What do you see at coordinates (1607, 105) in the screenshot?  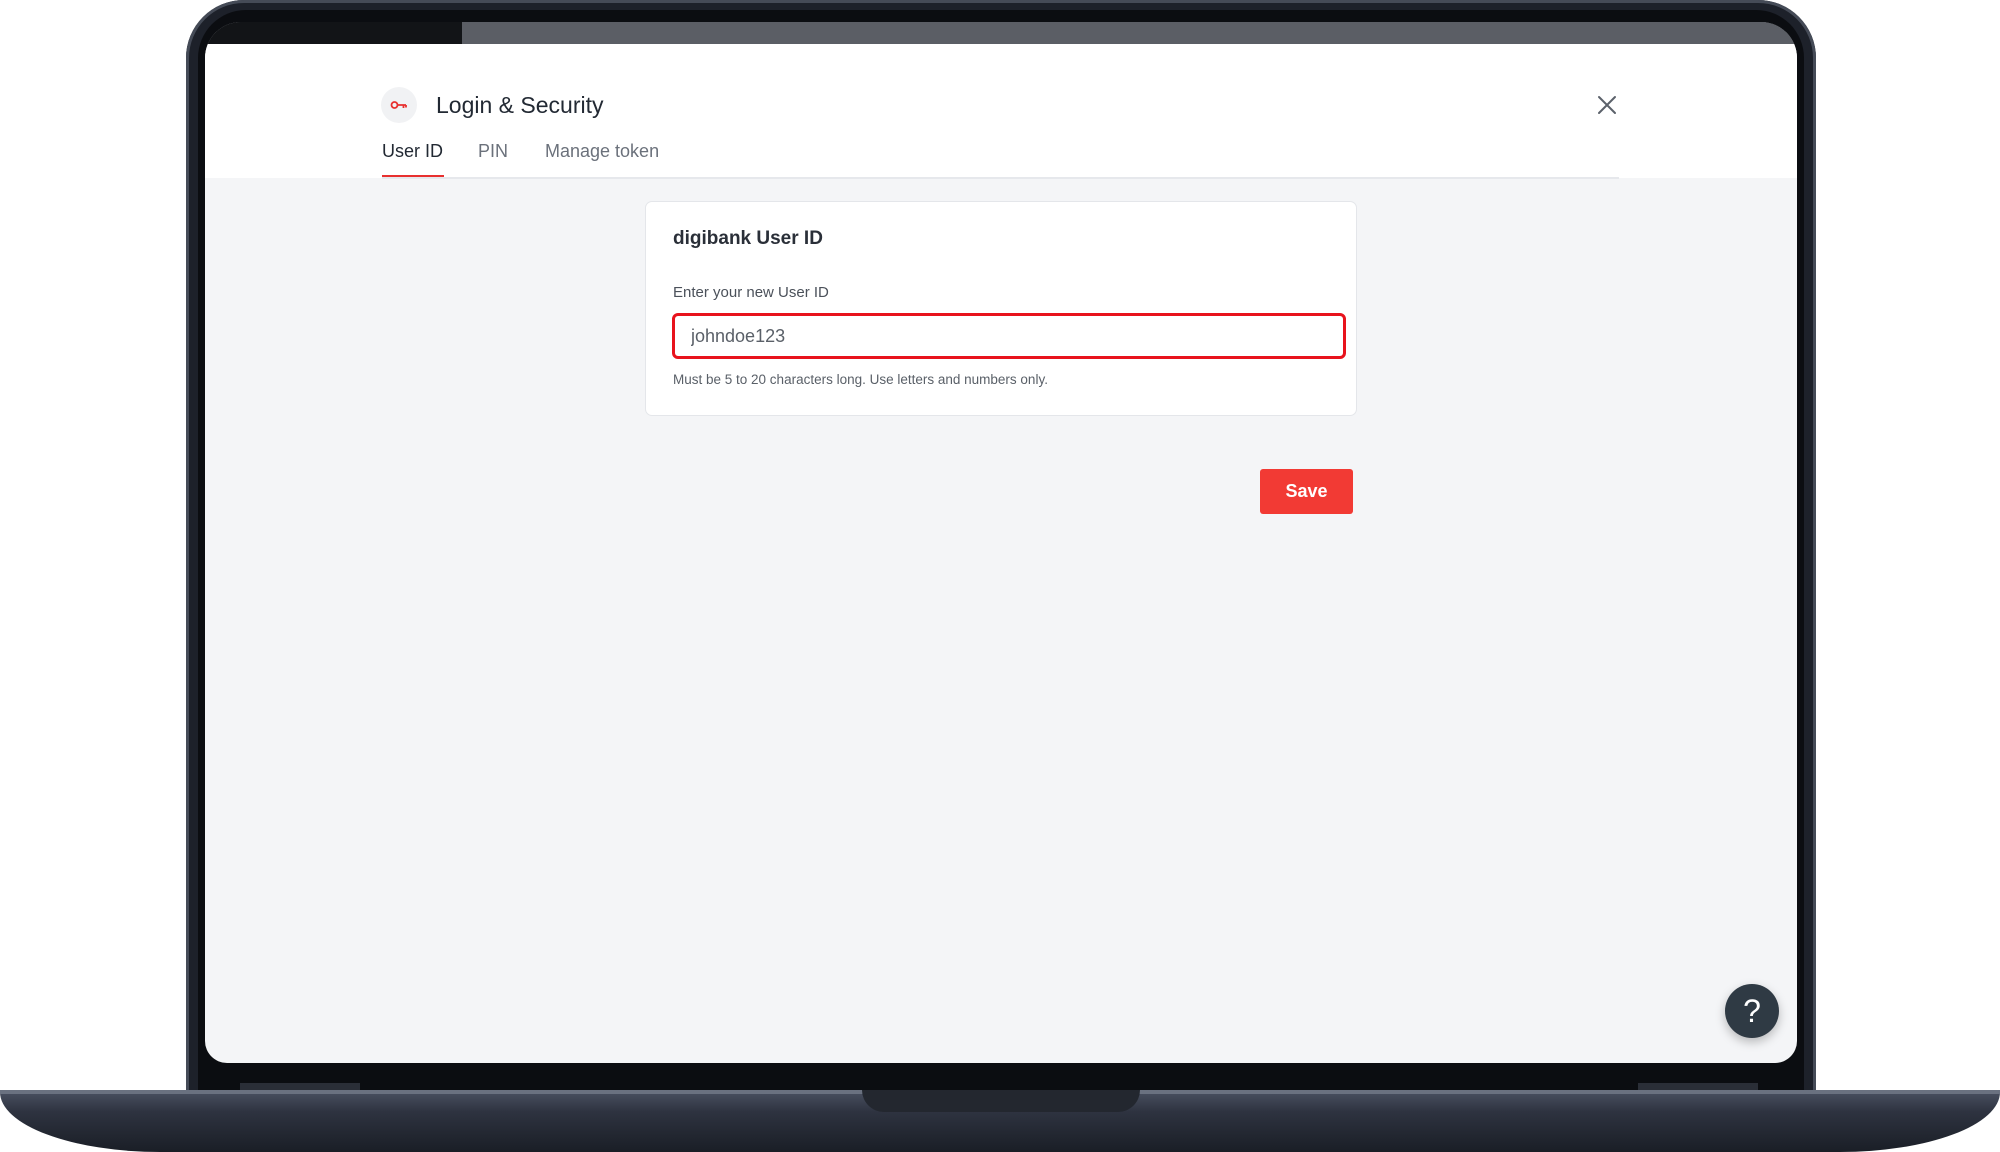 I see `close-icon` at bounding box center [1607, 105].